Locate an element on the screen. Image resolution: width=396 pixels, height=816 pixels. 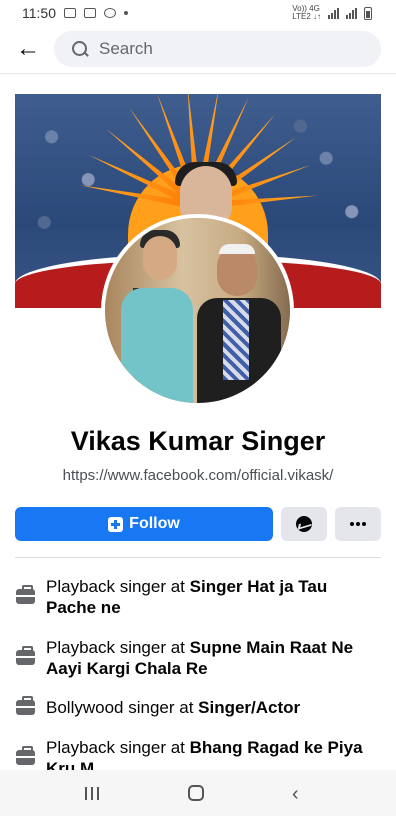
follow-label: Follow is located at coordinates (154, 523).